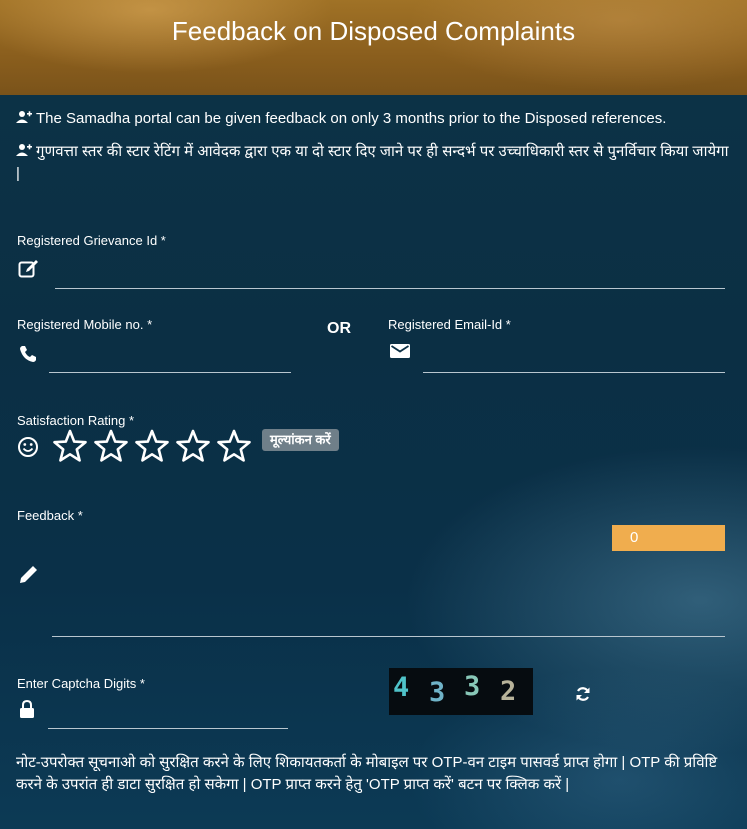 This screenshot has width=747, height=829. Describe the element at coordinates (373, 47) in the screenshot. I see `page-header: Feedback on Disposed Complaints` at that location.